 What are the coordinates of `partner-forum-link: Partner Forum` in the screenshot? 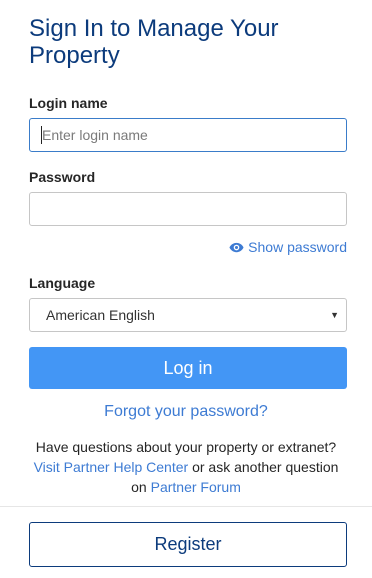 It's located at (196, 487).